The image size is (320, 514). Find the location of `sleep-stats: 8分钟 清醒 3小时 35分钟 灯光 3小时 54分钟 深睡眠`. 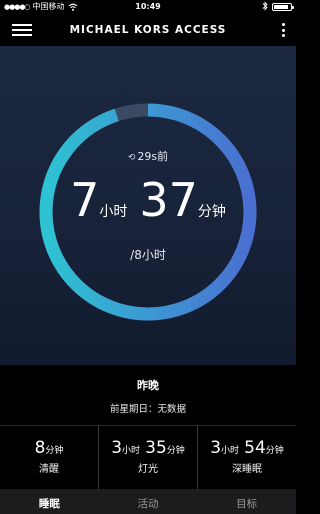

sleep-stats: 8分钟 清醒 3小时 35分钟 灯光 3小时 54分钟 深睡眠 is located at coordinates (148, 457).